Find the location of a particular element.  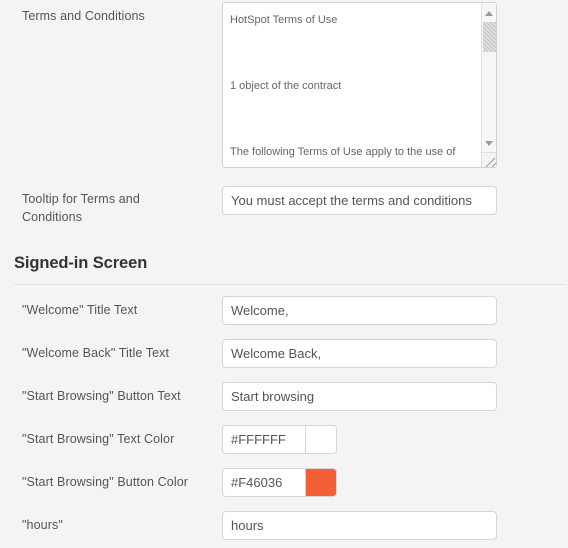

start-browsing-button-text-input: Start browsing is located at coordinates (359, 396).